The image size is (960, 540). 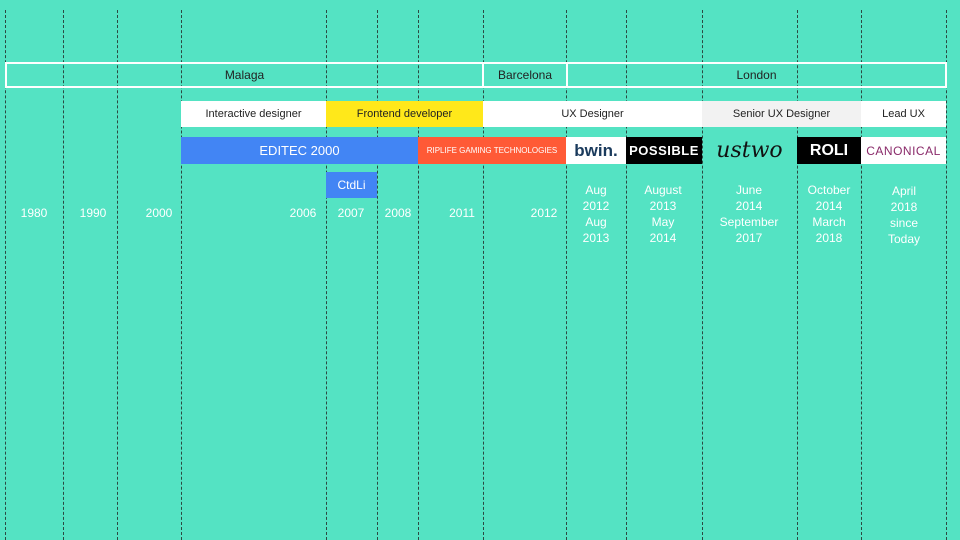 What do you see at coordinates (34, 213) in the screenshot?
I see `year-label: 1980` at bounding box center [34, 213].